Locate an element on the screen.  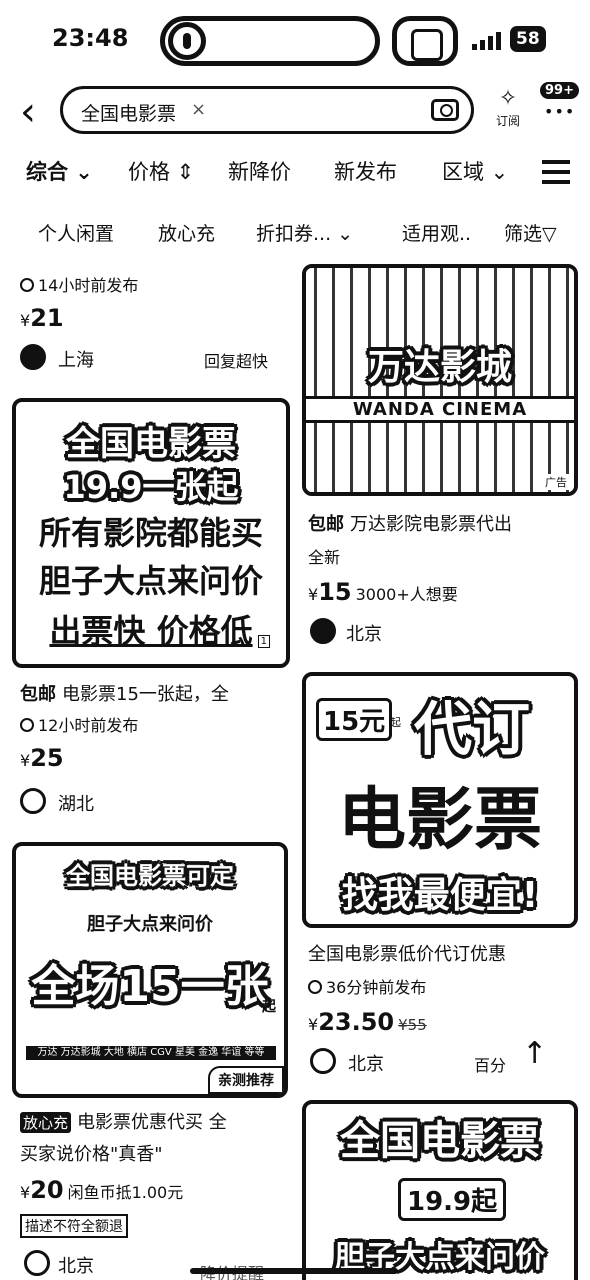
product-title-text: 电影票15一张起，全 is located at coordinates (145, 694).